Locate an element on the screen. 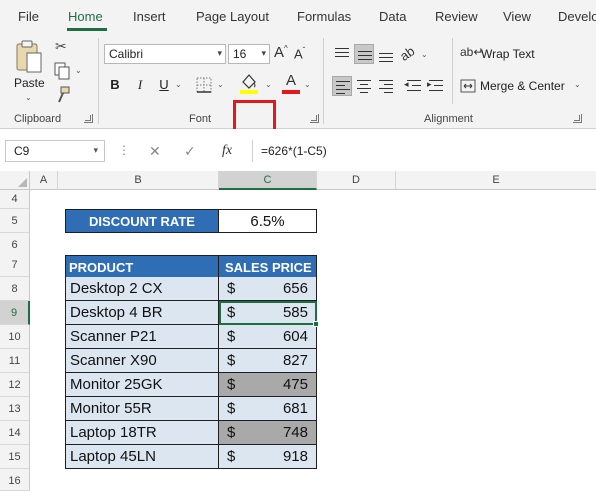  tab-insert: Insert is located at coordinates (149, 16).